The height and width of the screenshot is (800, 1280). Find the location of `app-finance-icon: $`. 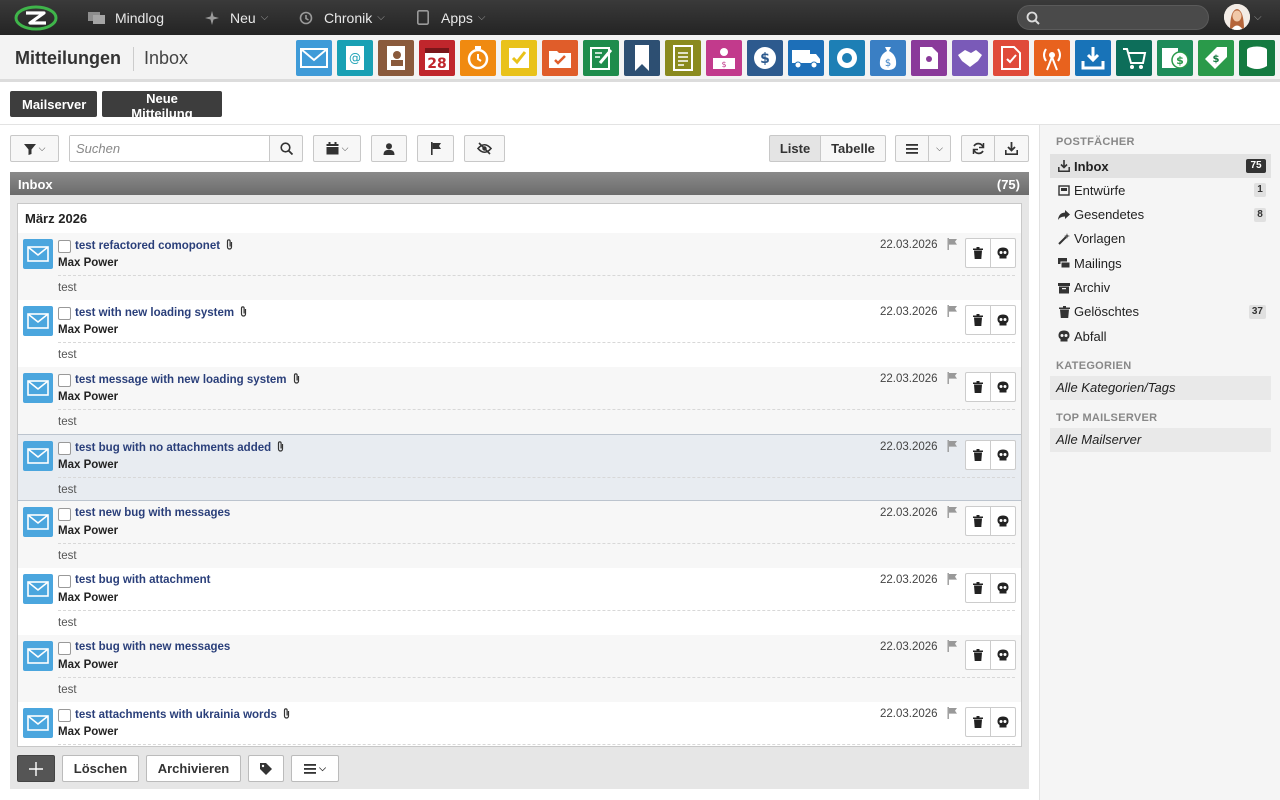

app-finance-icon: $ is located at coordinates (765, 58).